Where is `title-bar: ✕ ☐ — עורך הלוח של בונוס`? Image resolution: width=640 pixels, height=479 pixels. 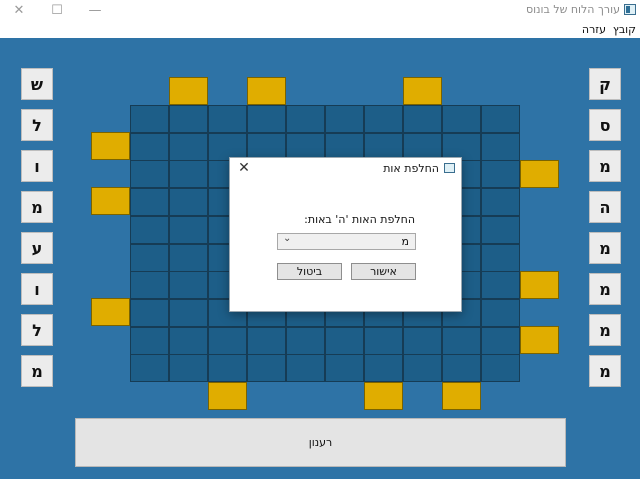 title-bar: ✕ ☐ — עורך הלוח של בונוס is located at coordinates (320, 10).